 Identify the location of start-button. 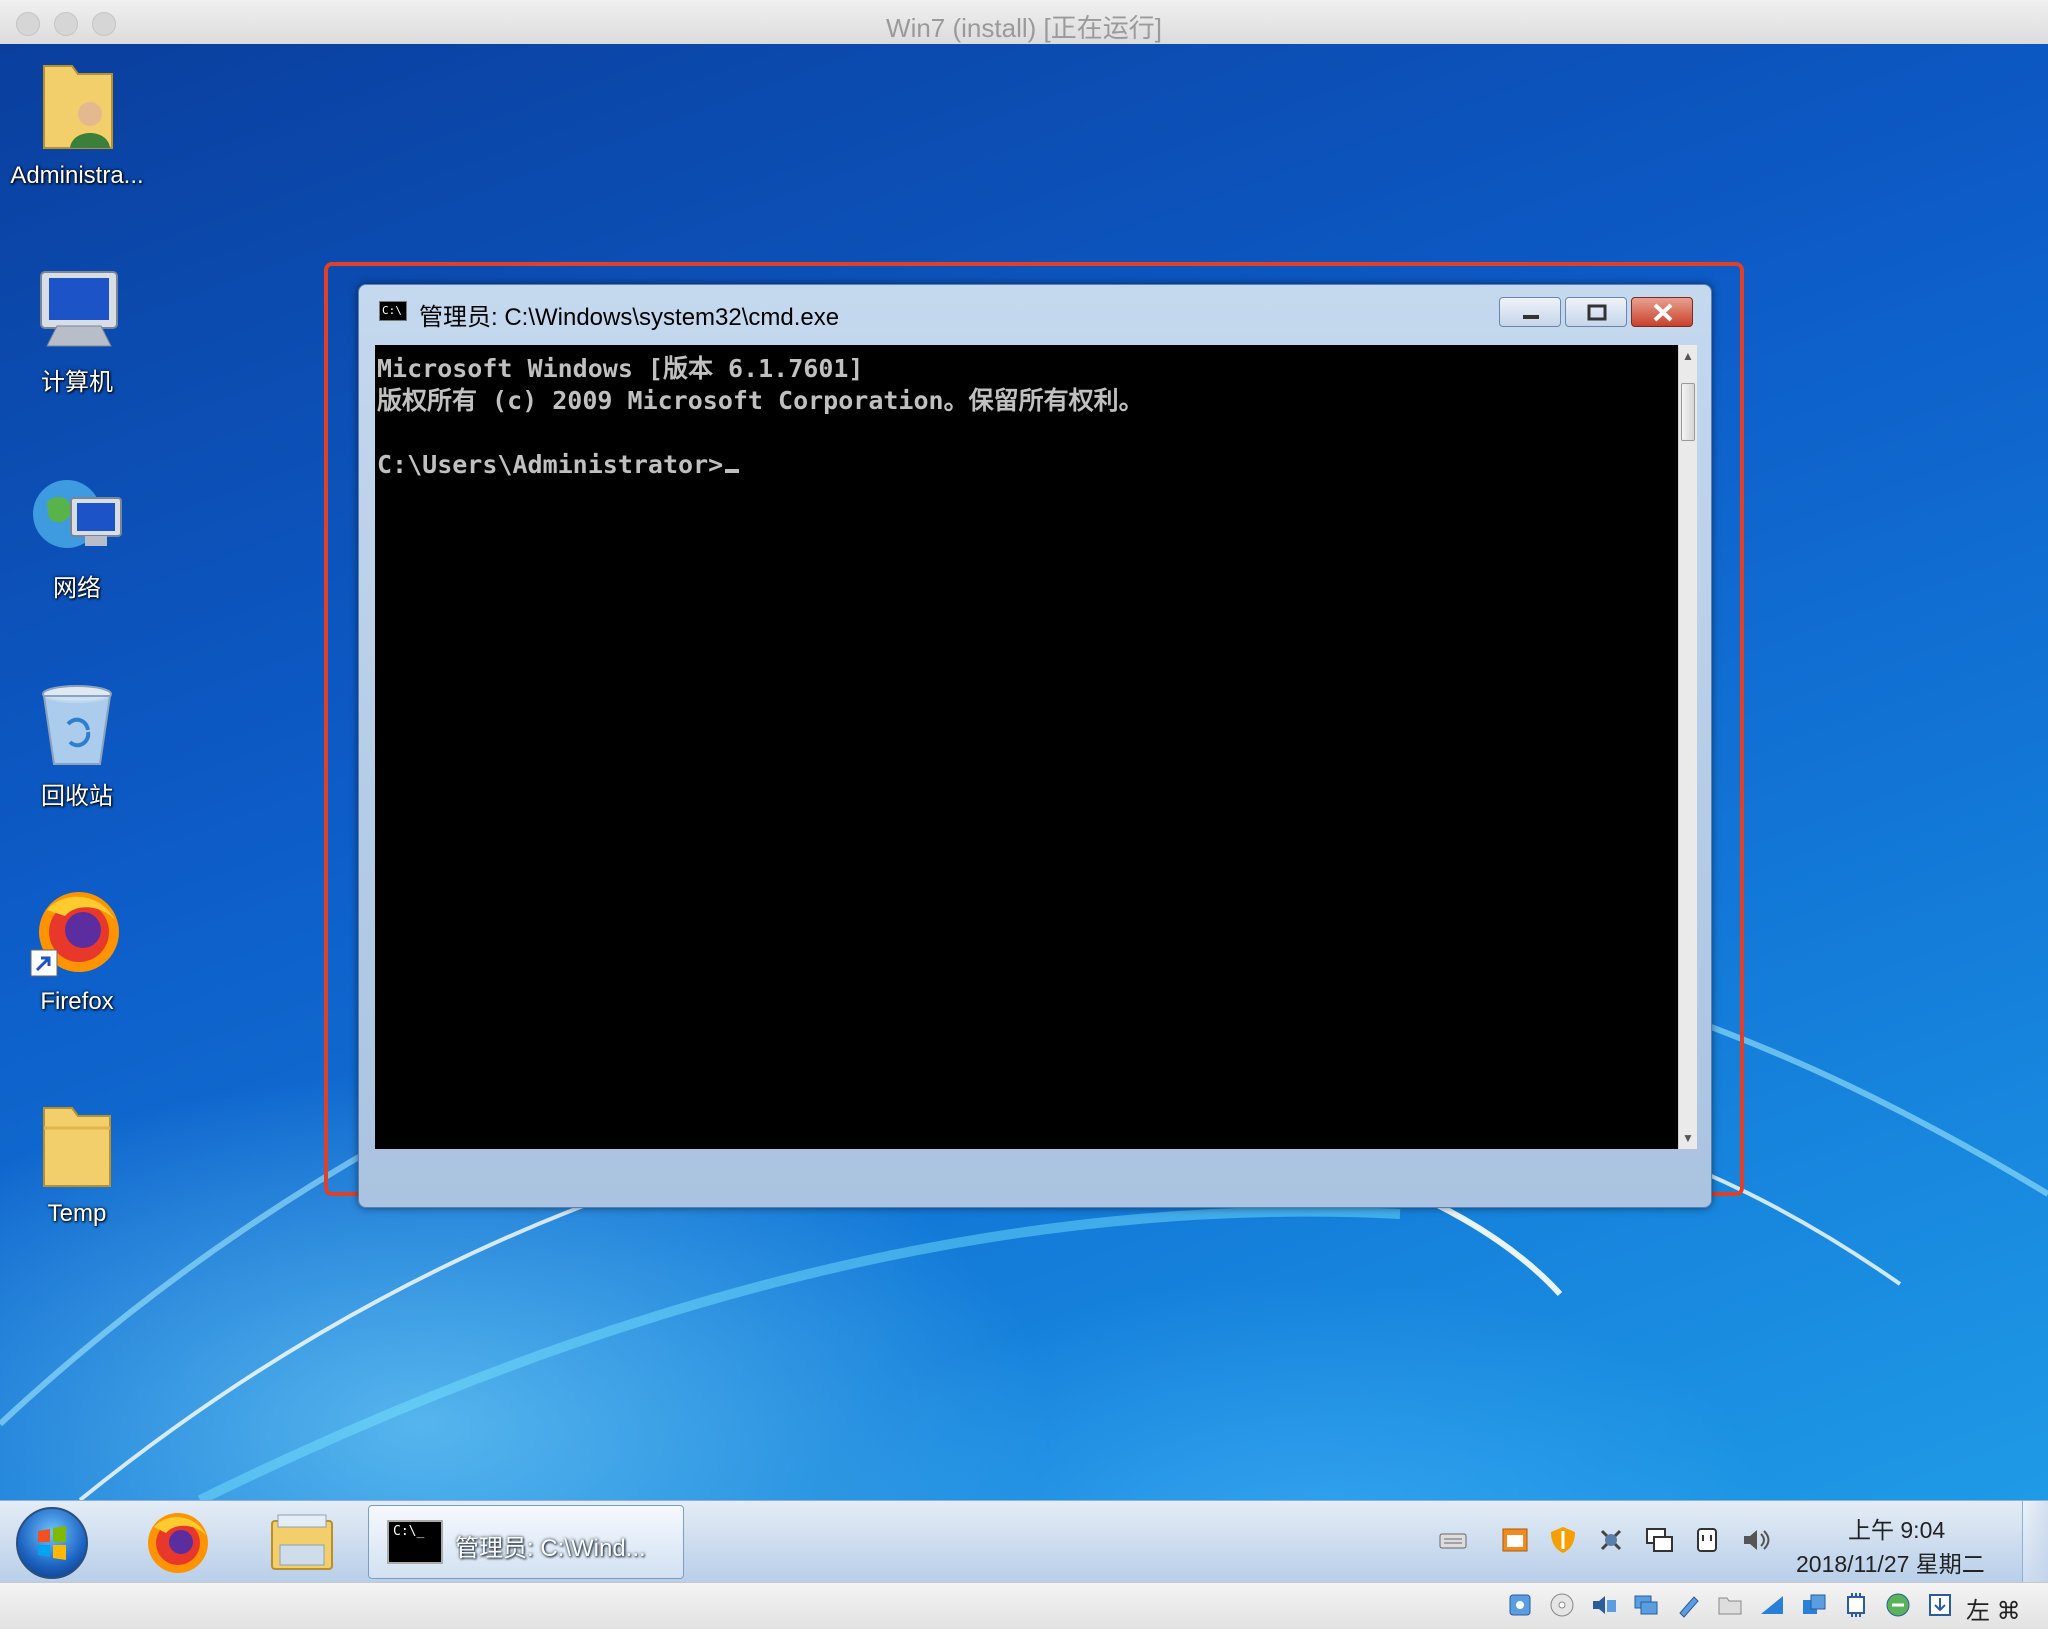
(52, 1543).